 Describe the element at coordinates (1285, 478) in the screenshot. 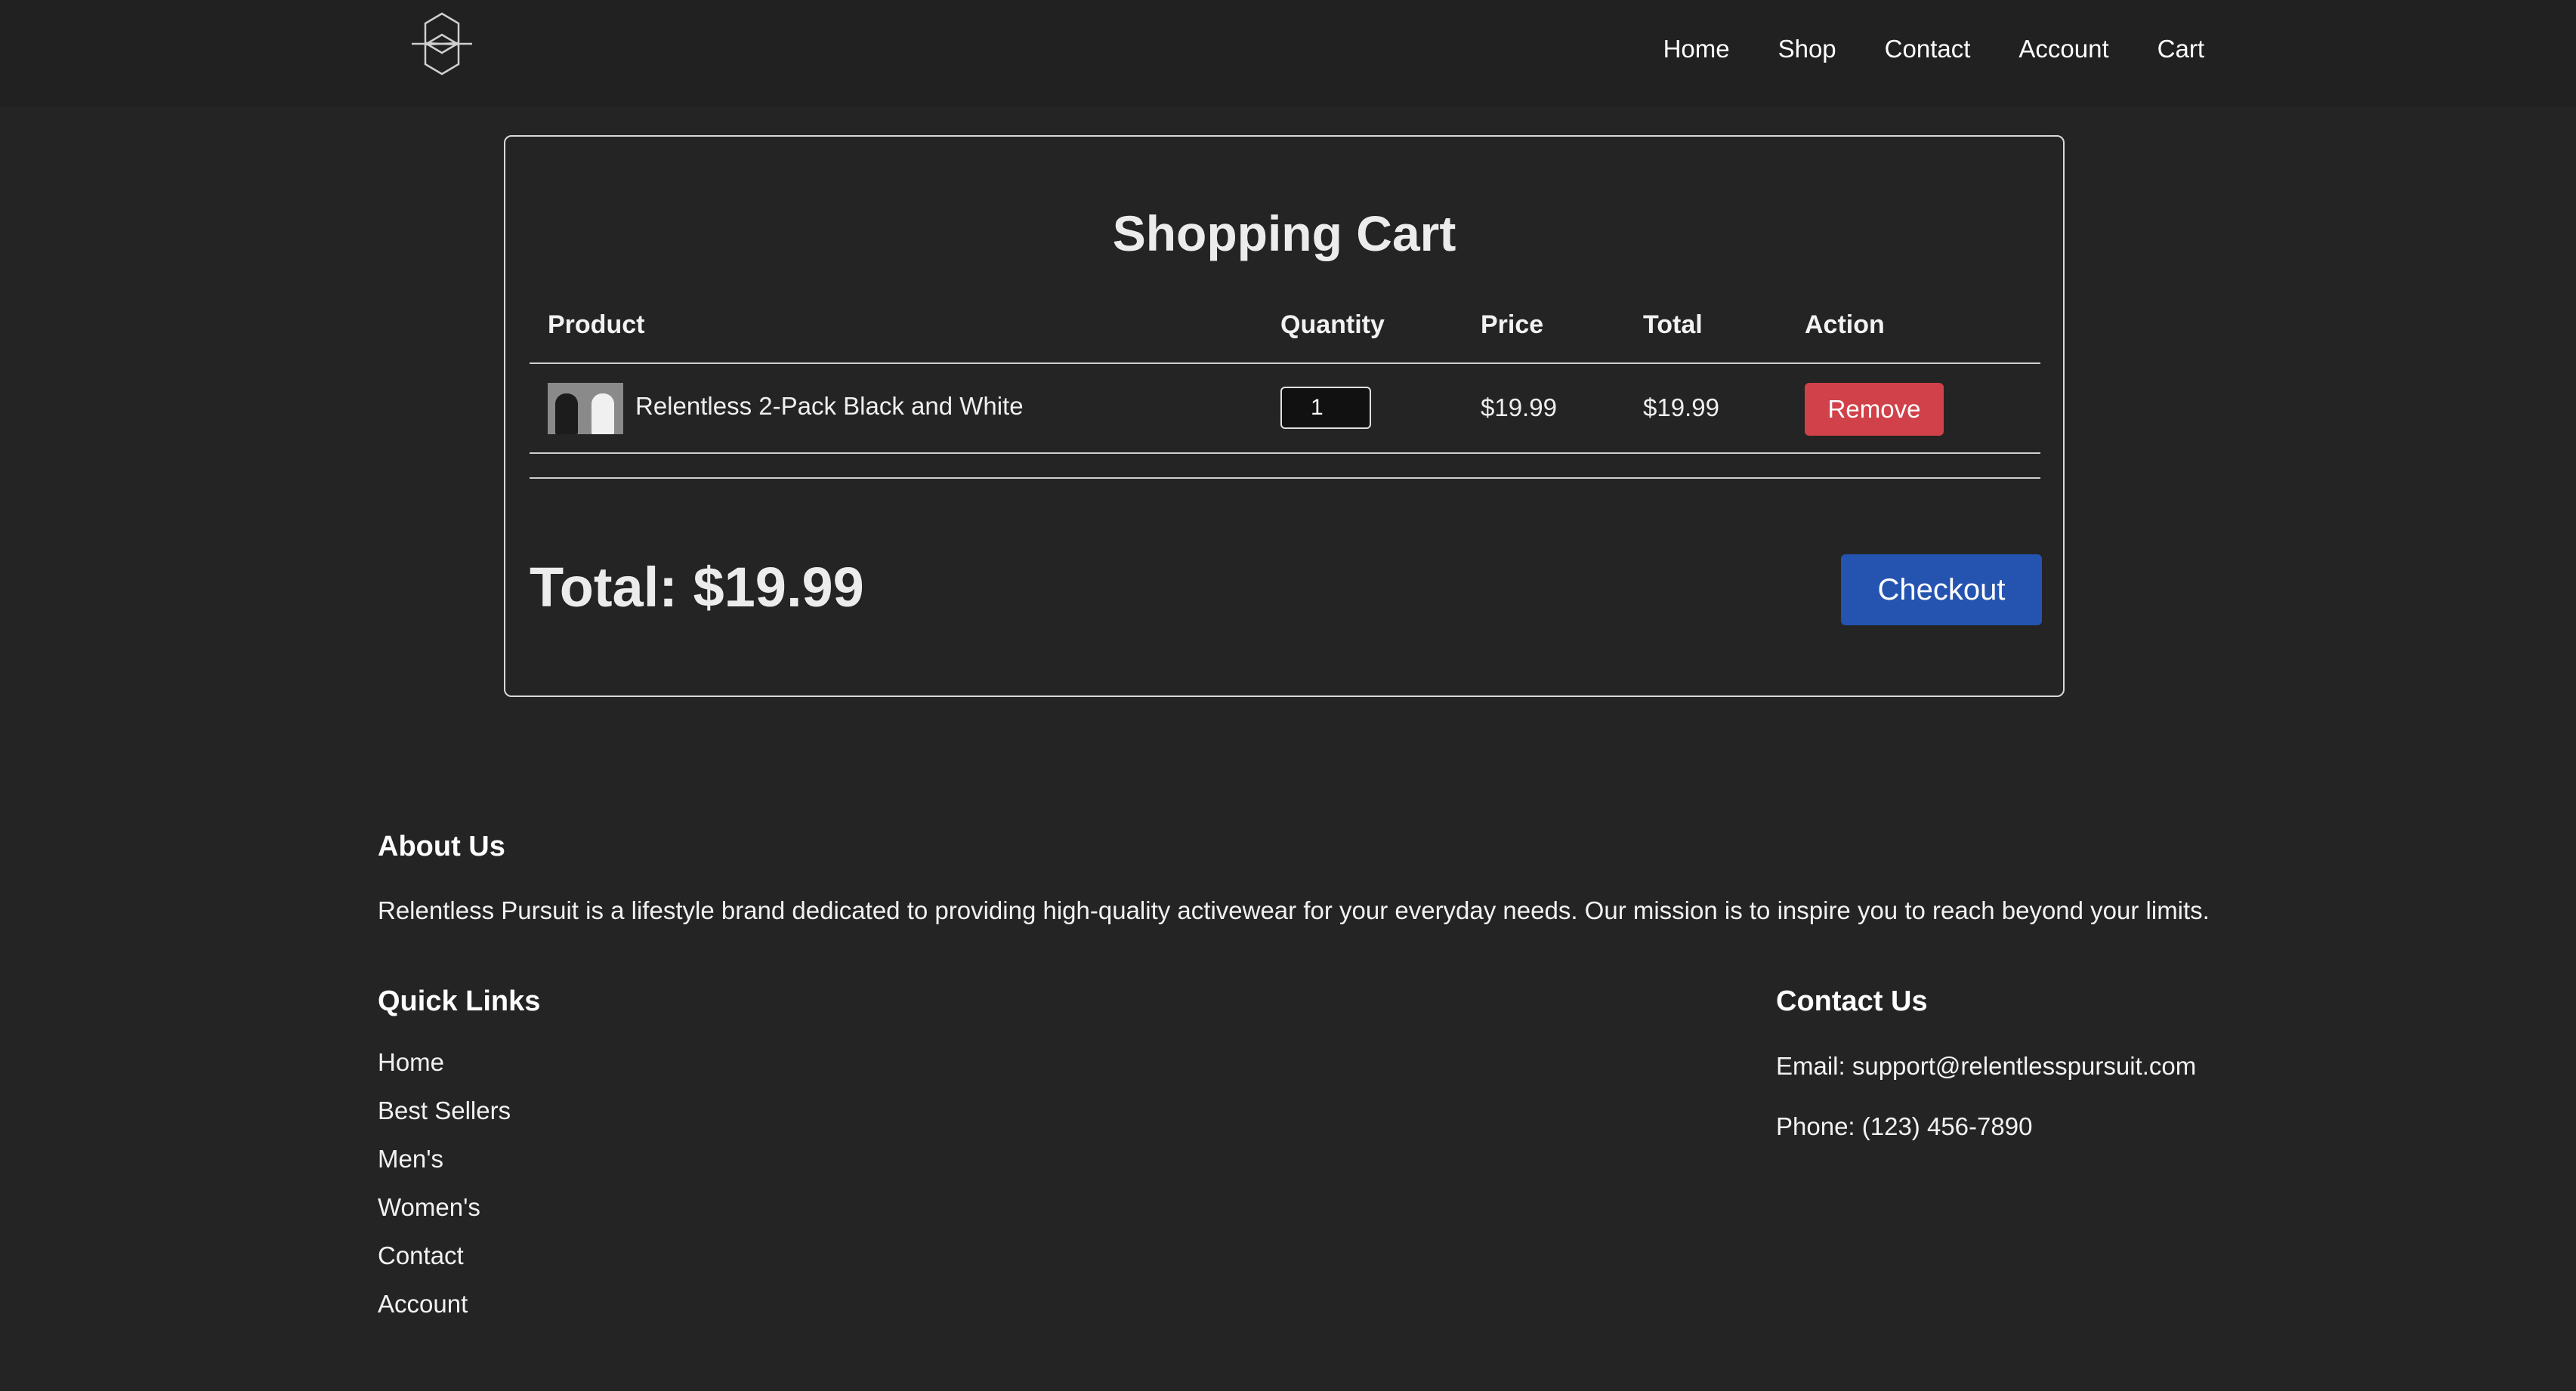

I see `table-bottom-divider` at that location.